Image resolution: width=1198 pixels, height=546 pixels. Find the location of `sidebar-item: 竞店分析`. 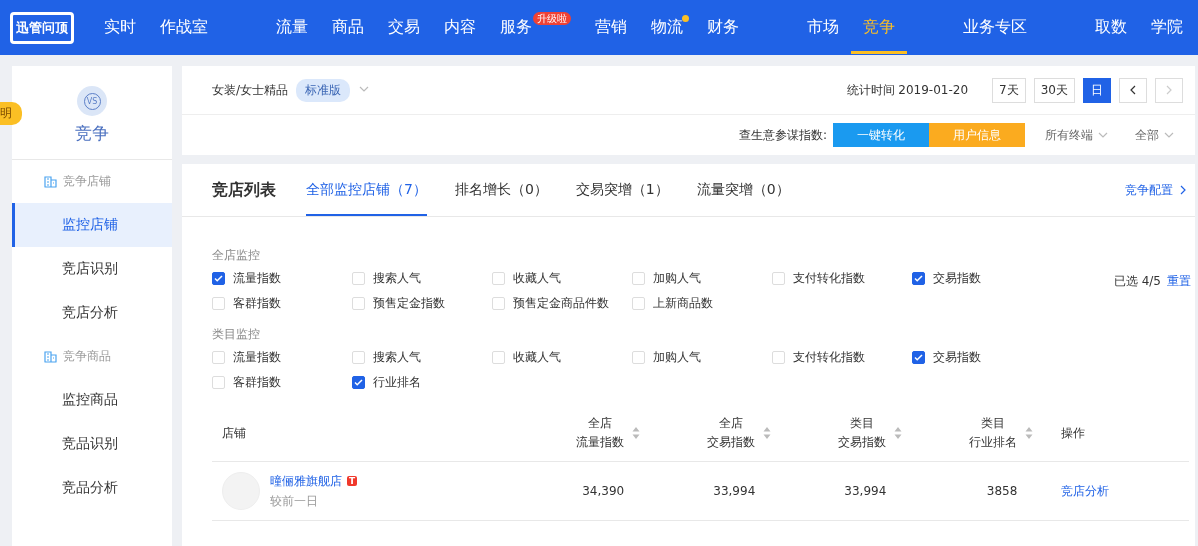

sidebar-item: 竞店分析 is located at coordinates (92, 313).